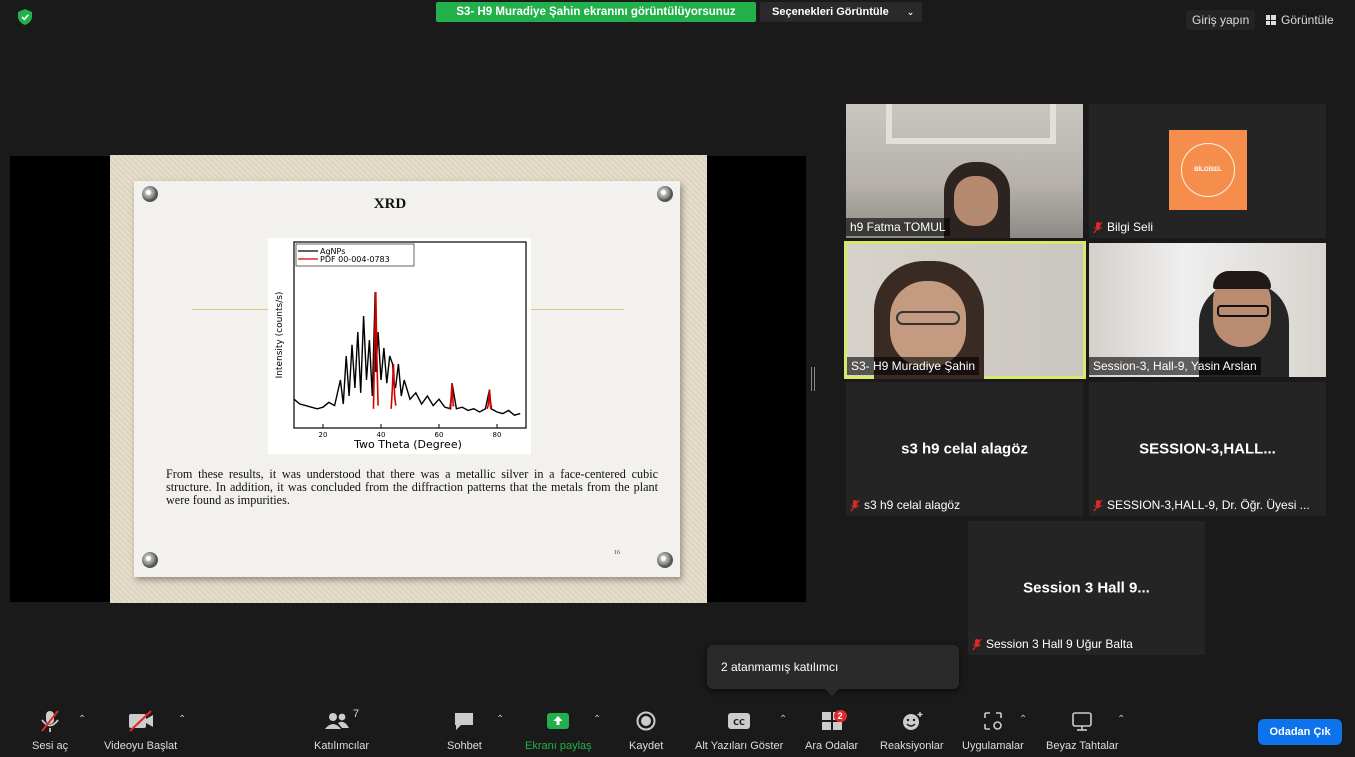 Image resolution: width=1355 pixels, height=757 pixels. Describe the element at coordinates (1300, 20) in the screenshot. I see `view-layout-button: Görüntüle` at that location.